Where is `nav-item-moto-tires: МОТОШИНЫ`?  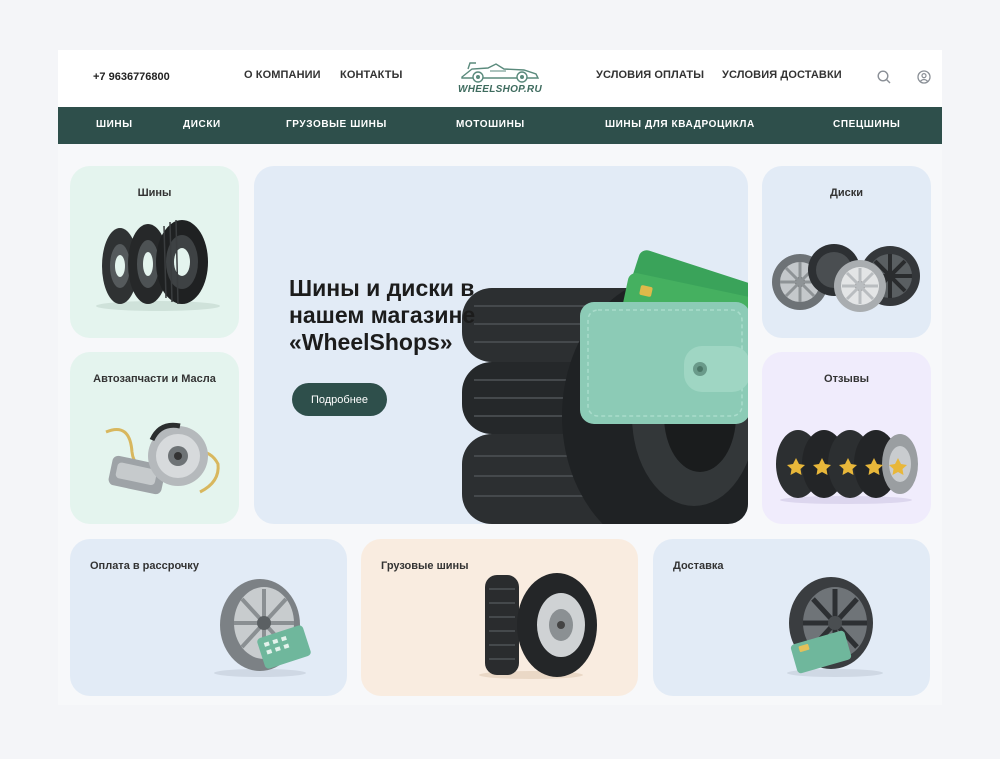
nav-item-moto-tires: МОТОШИНЫ is located at coordinates (490, 124).